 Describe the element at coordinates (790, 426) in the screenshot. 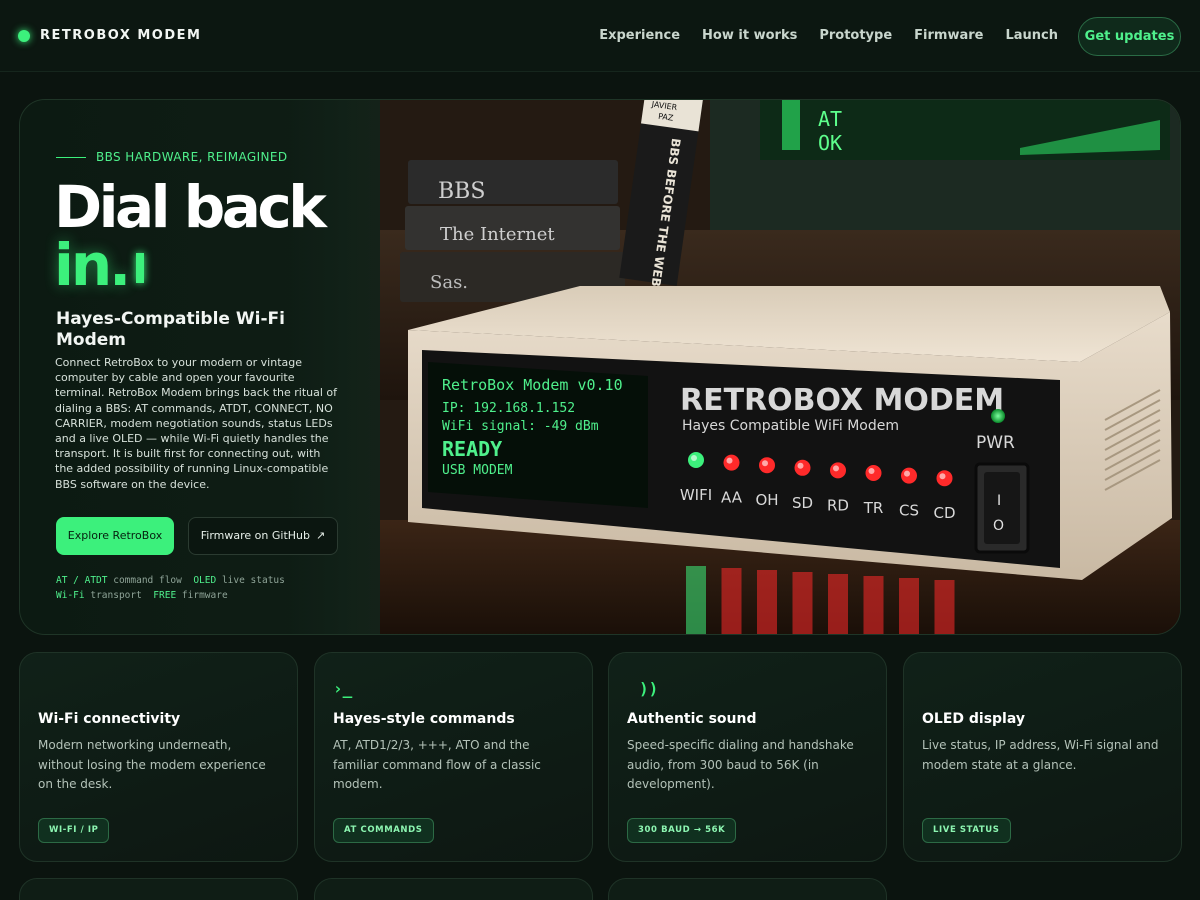

I see `device-subtitle: Hayes Compatible WiFi Modem` at that location.